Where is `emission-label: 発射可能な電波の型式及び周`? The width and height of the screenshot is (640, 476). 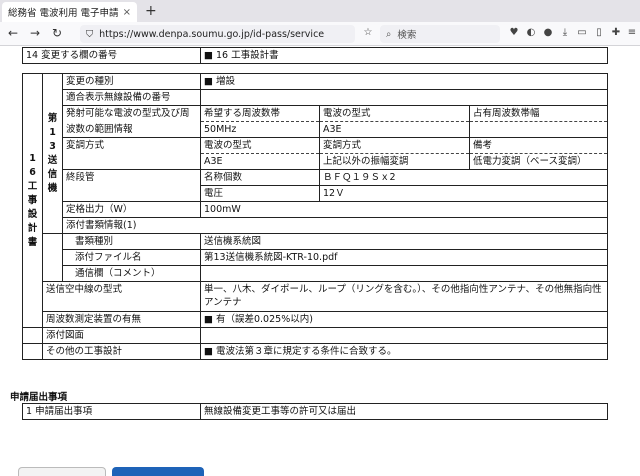 emission-label: 発射可能な電波の型式及び周 is located at coordinates (131, 113).